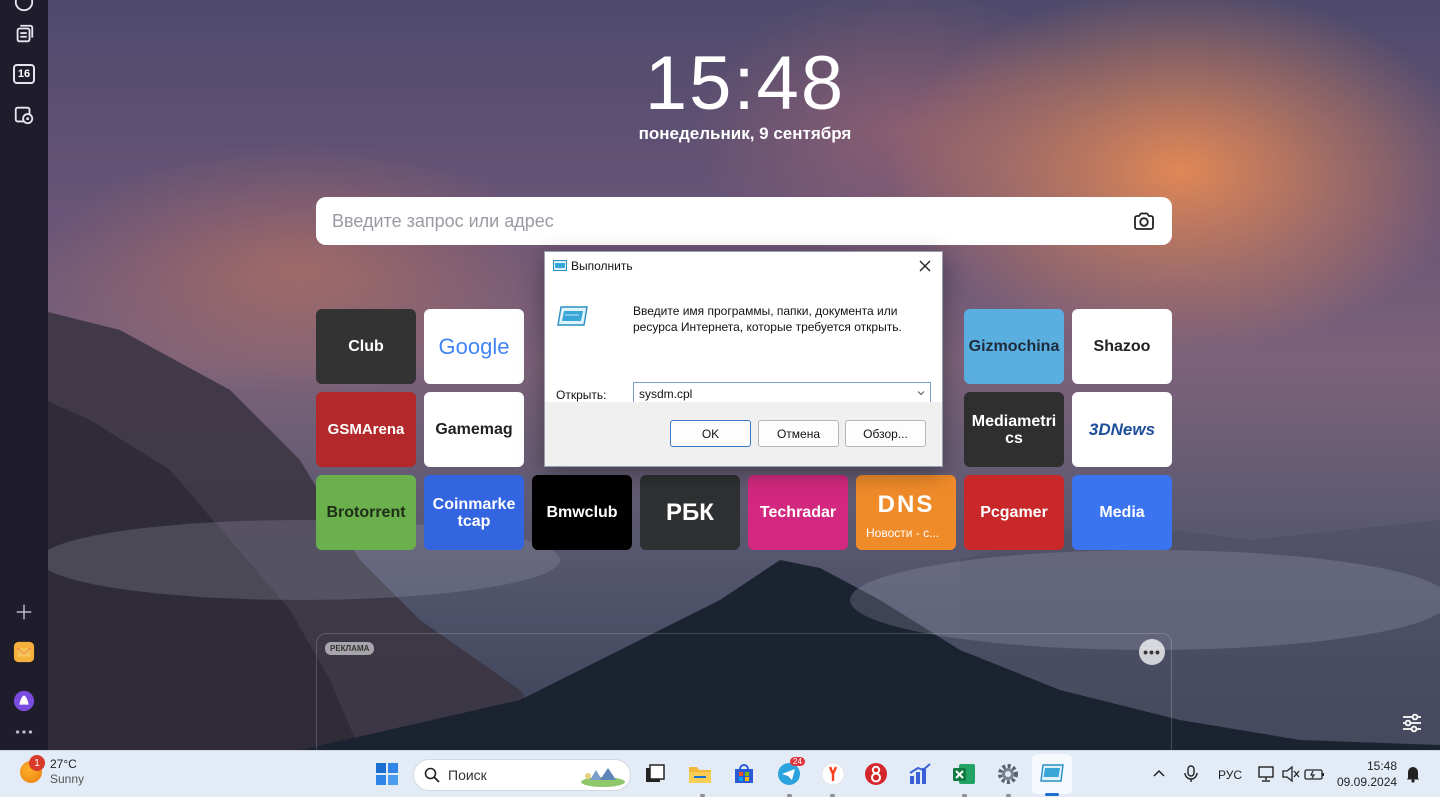 This screenshot has width=1440, height=797. I want to click on open-label: Открыть:, so click(581, 395).